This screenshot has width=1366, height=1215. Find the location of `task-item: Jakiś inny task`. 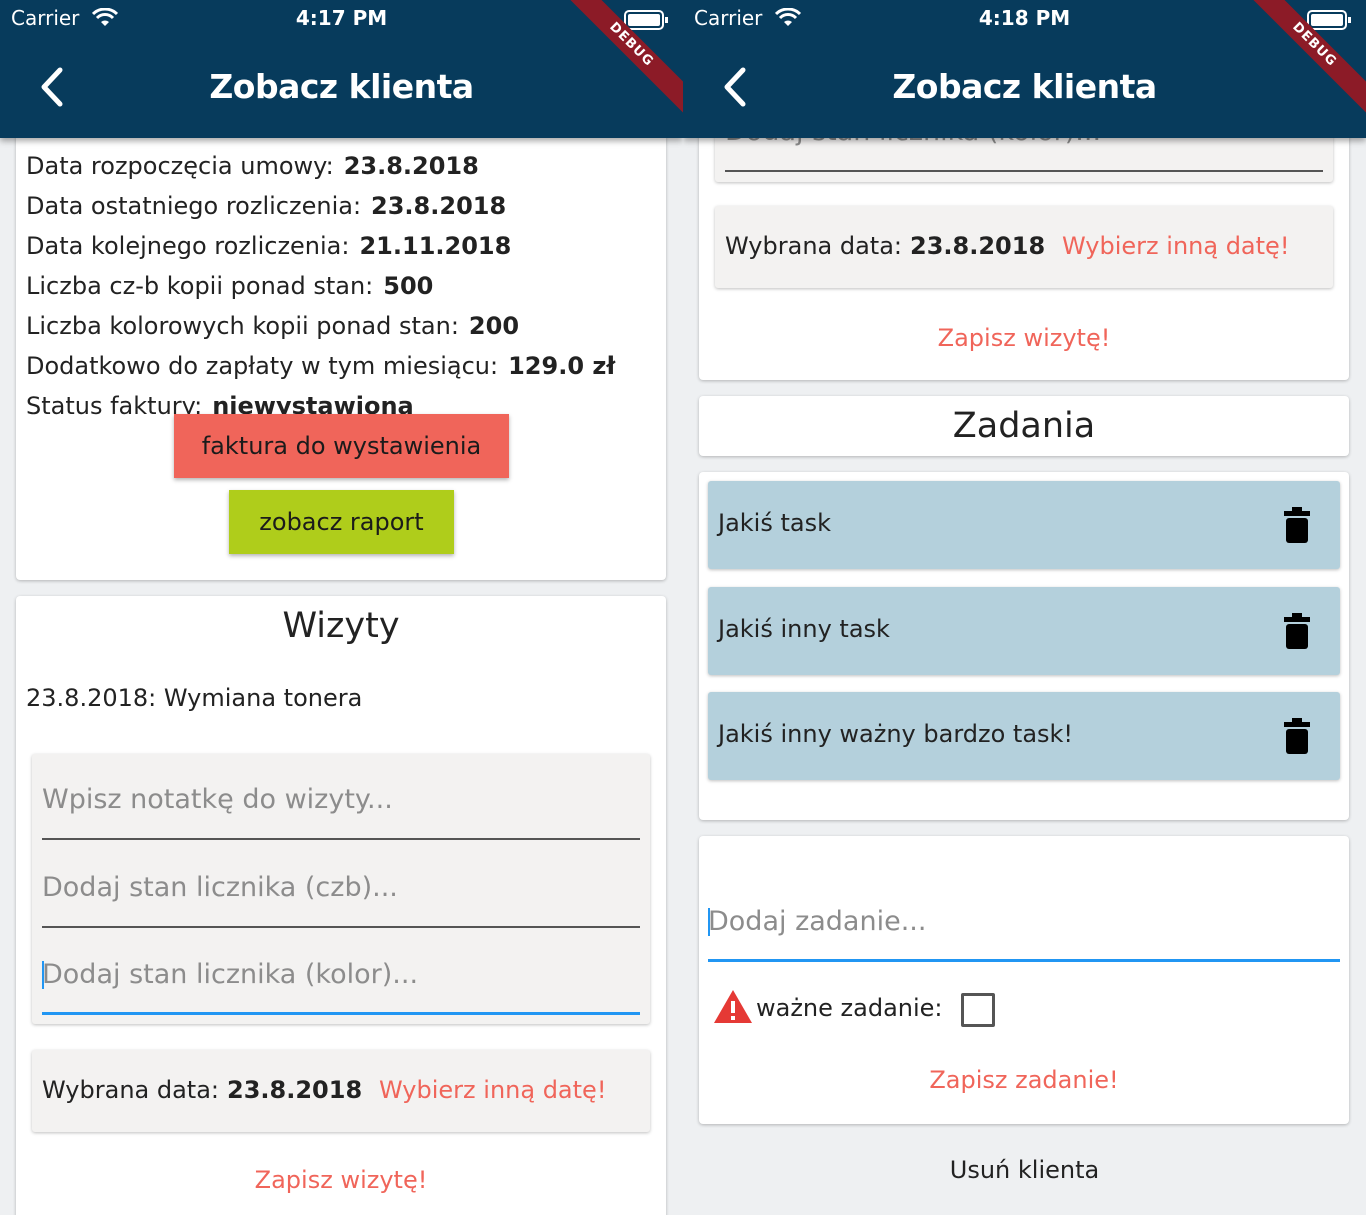

task-item: Jakiś inny task is located at coordinates (1024, 631).